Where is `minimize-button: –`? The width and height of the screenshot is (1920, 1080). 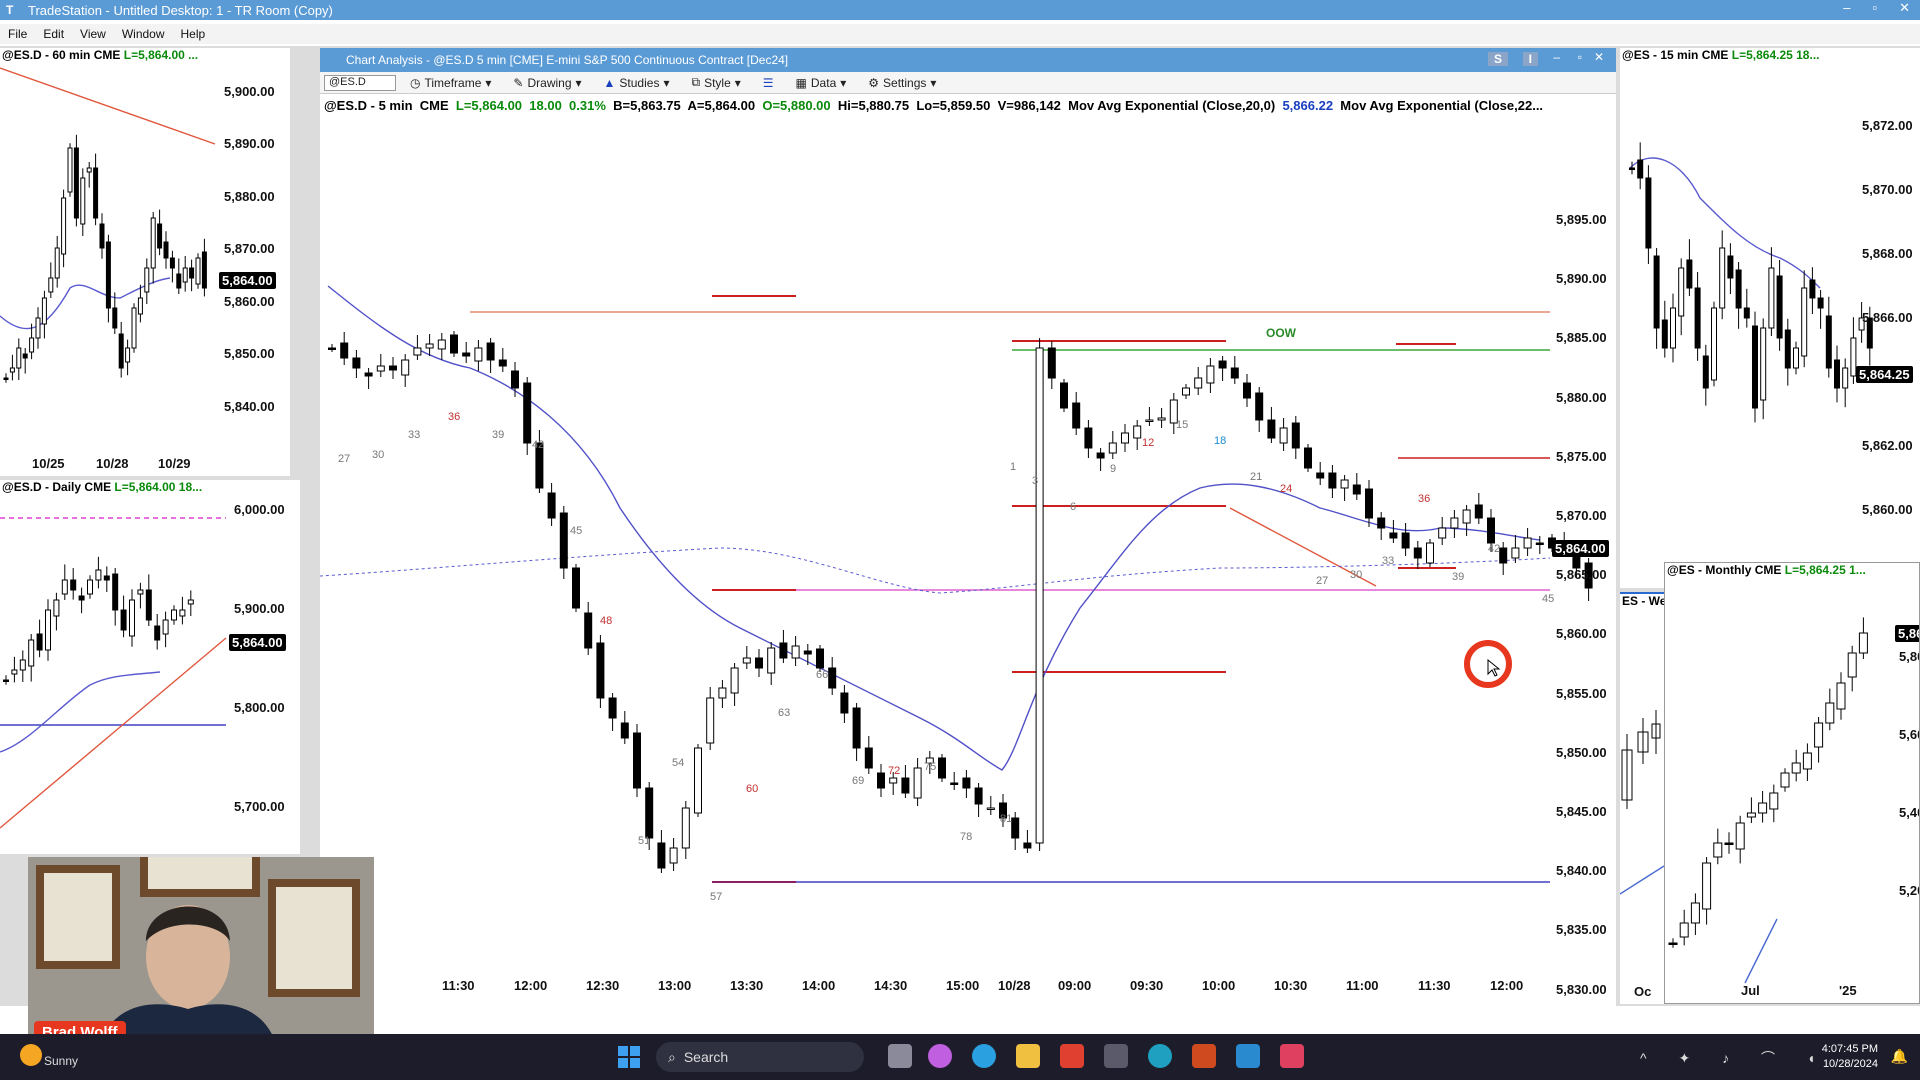 minimize-button: – is located at coordinates (1846, 8).